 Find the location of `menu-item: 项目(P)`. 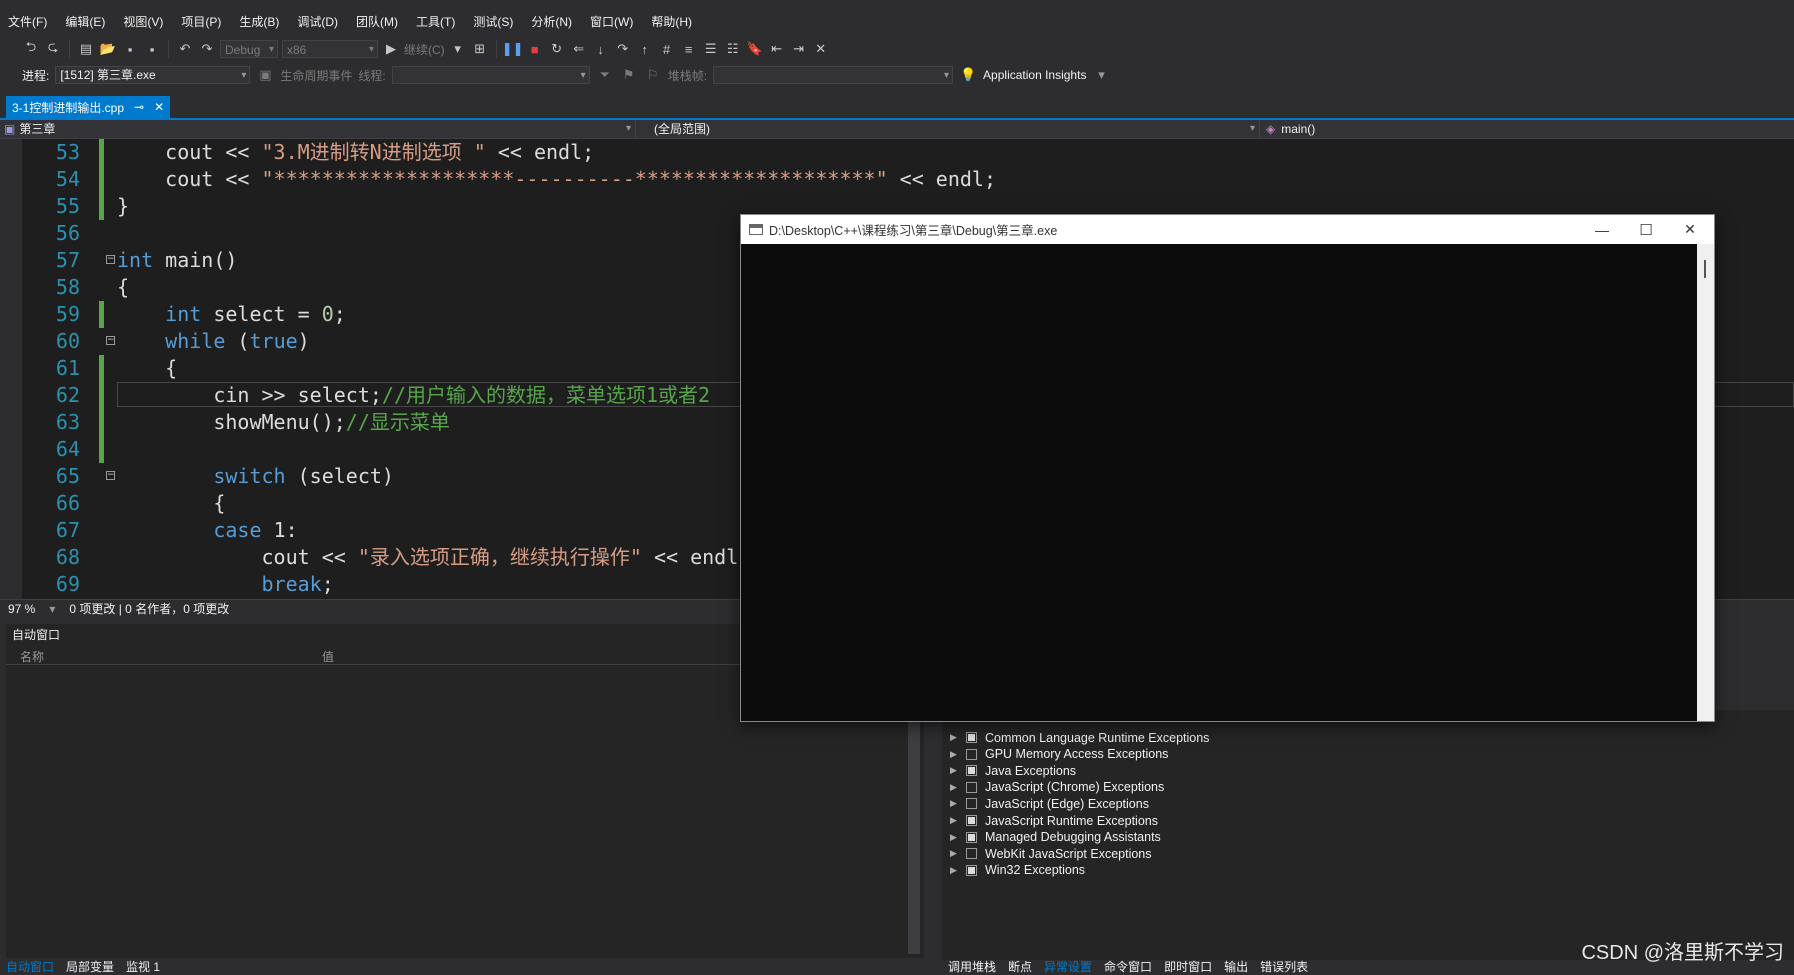

menu-item: 项目(P) is located at coordinates (201, 22).